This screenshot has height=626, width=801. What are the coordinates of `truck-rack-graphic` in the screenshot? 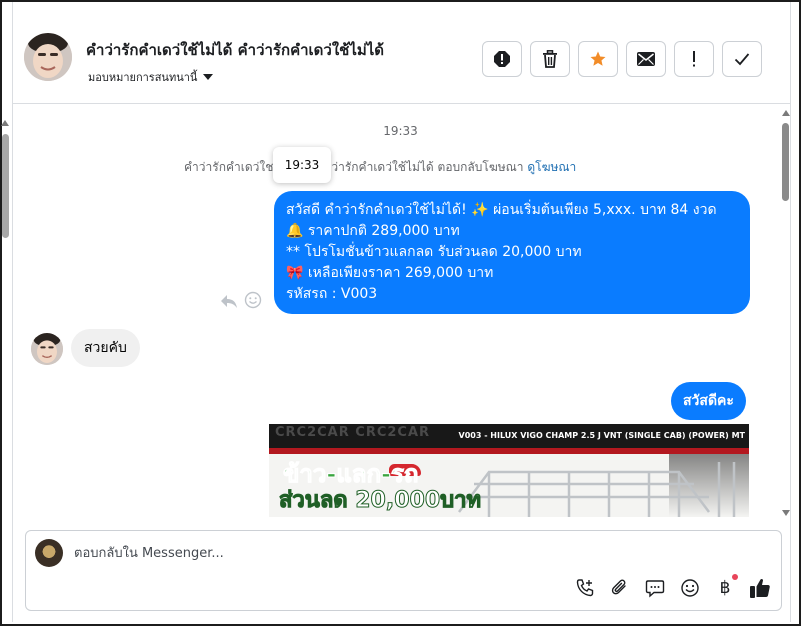 It's located at (597, 489).